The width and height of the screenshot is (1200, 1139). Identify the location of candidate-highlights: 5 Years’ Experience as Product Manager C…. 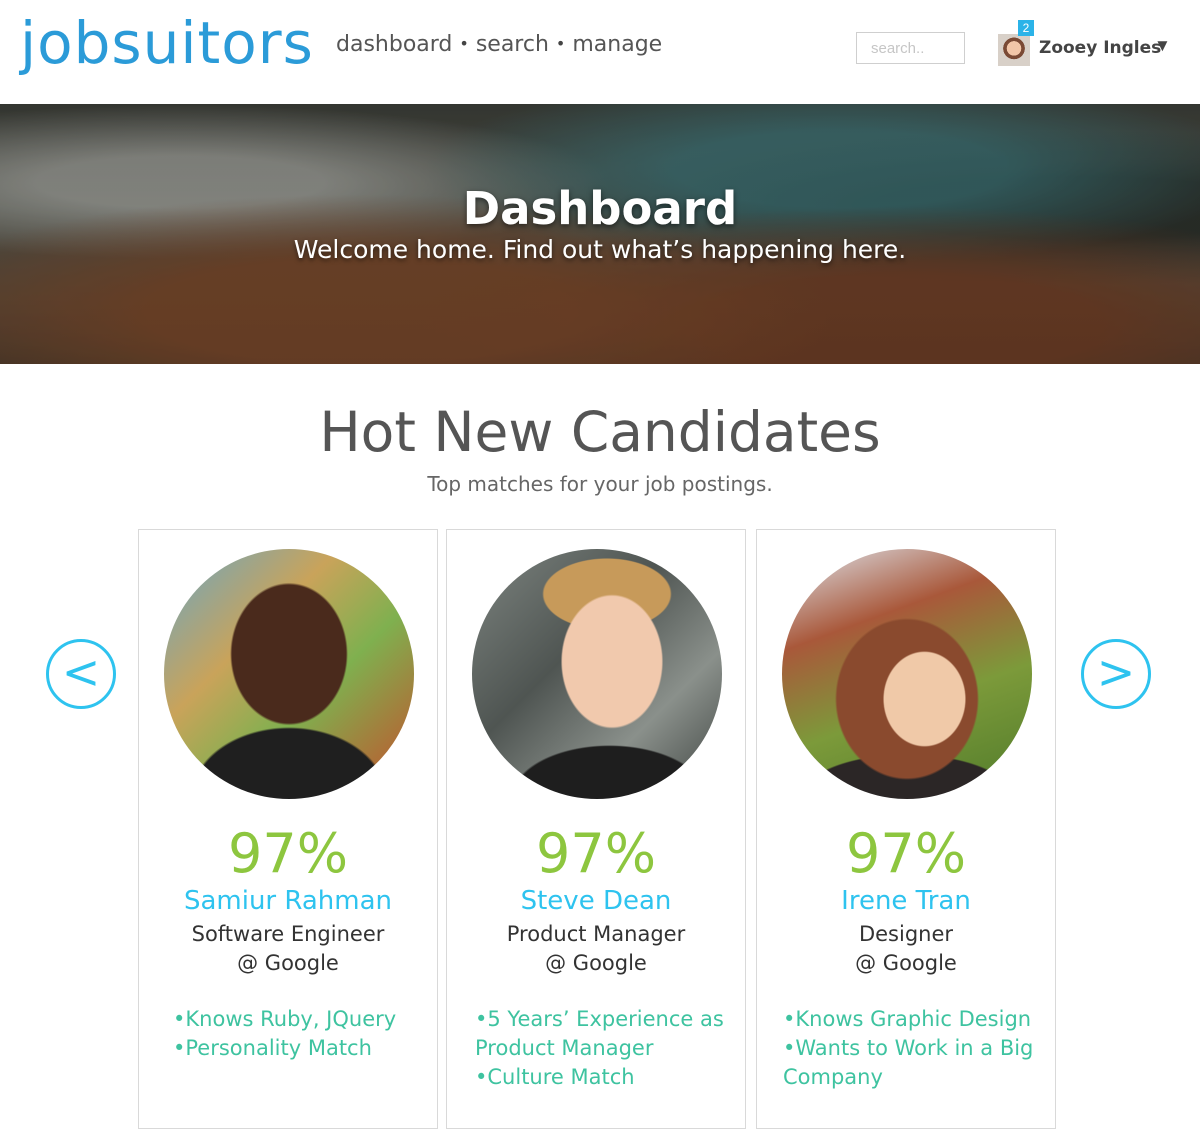
(601, 1048).